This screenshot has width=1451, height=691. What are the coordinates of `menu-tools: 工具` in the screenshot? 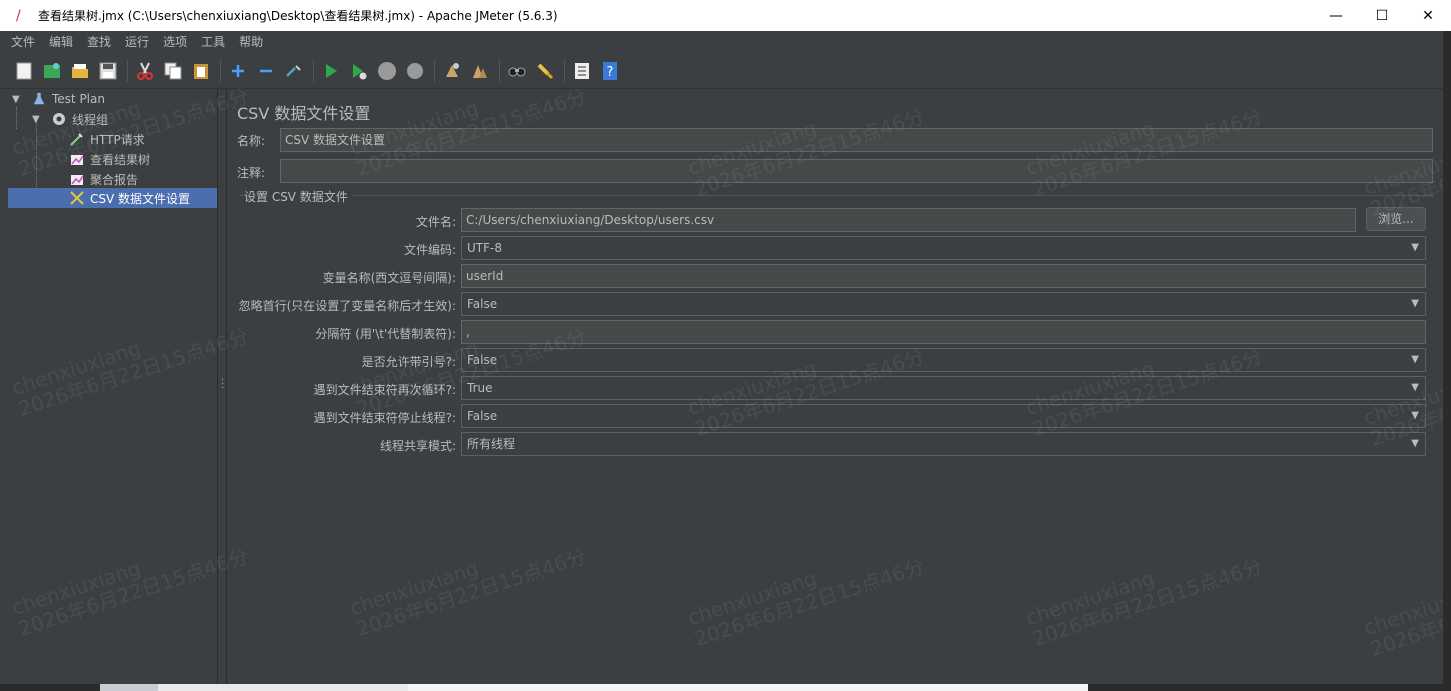 It's located at (213, 42).